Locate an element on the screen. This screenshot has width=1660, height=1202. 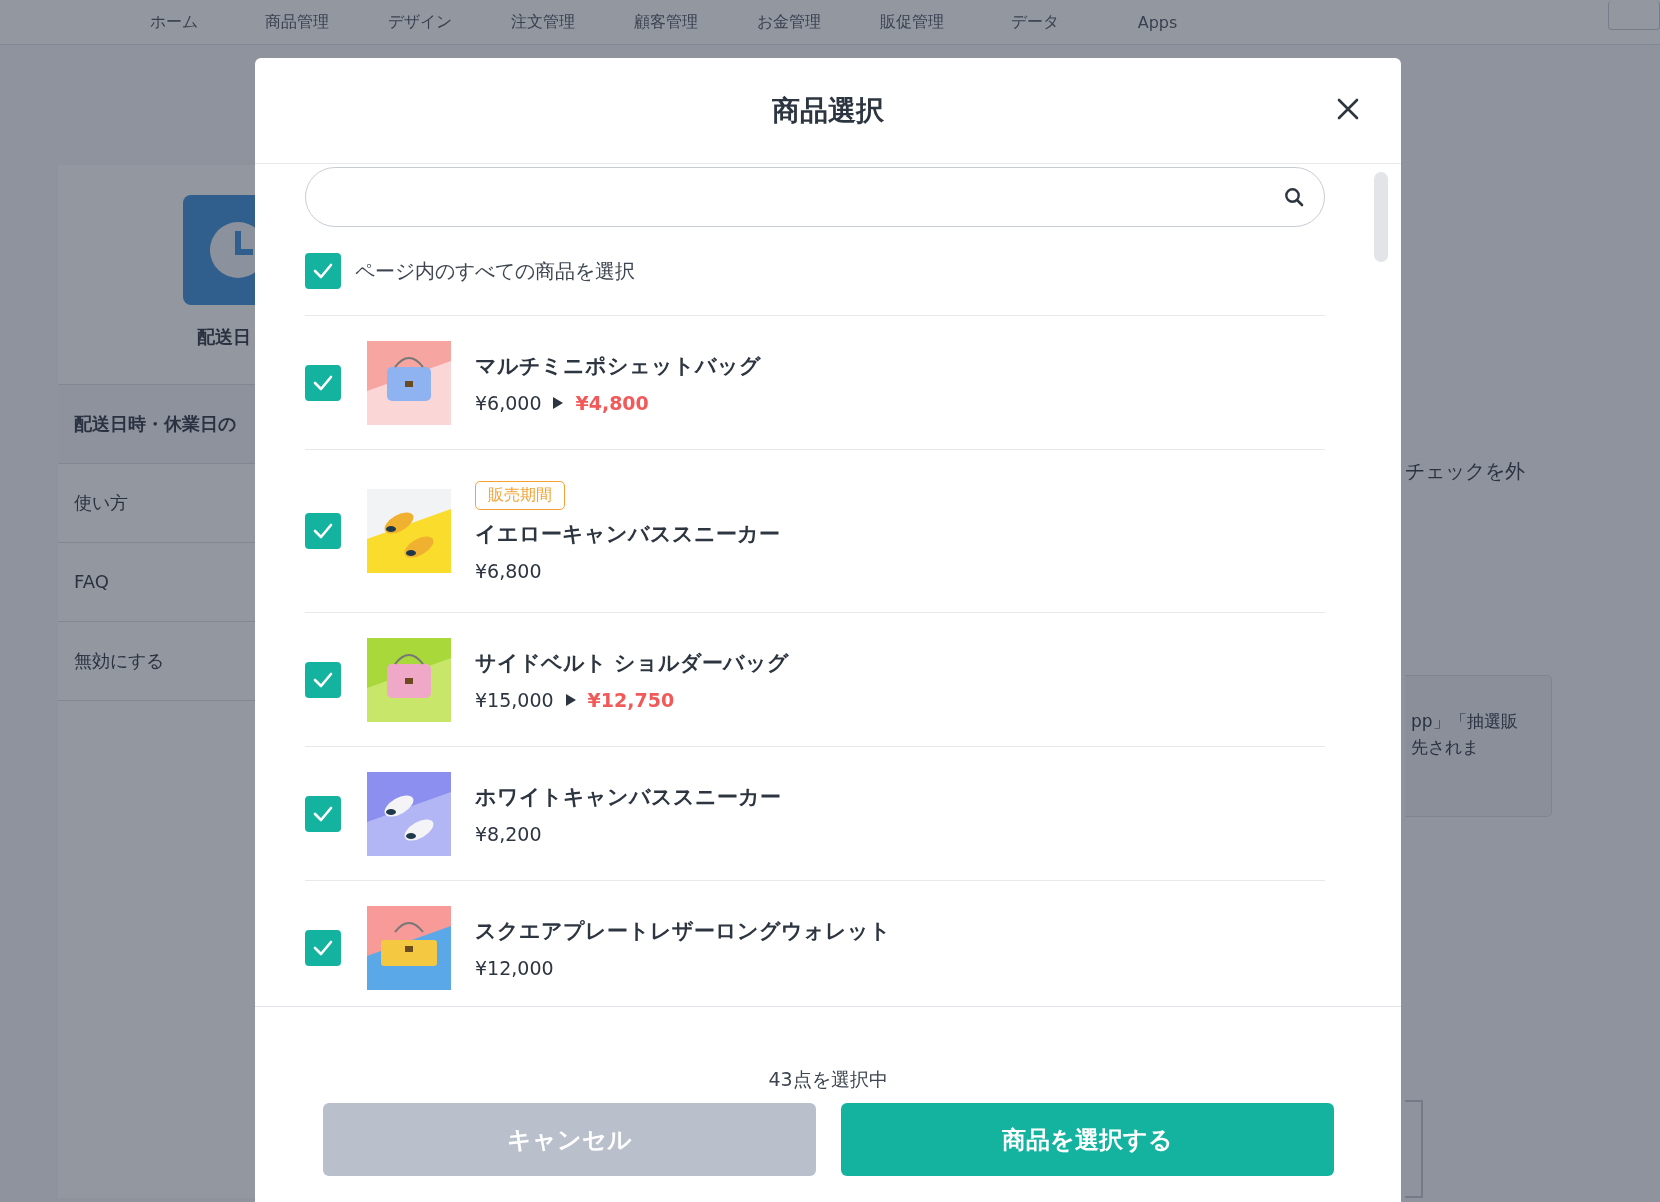
scrollbar is located at coordinates (1381, 217).